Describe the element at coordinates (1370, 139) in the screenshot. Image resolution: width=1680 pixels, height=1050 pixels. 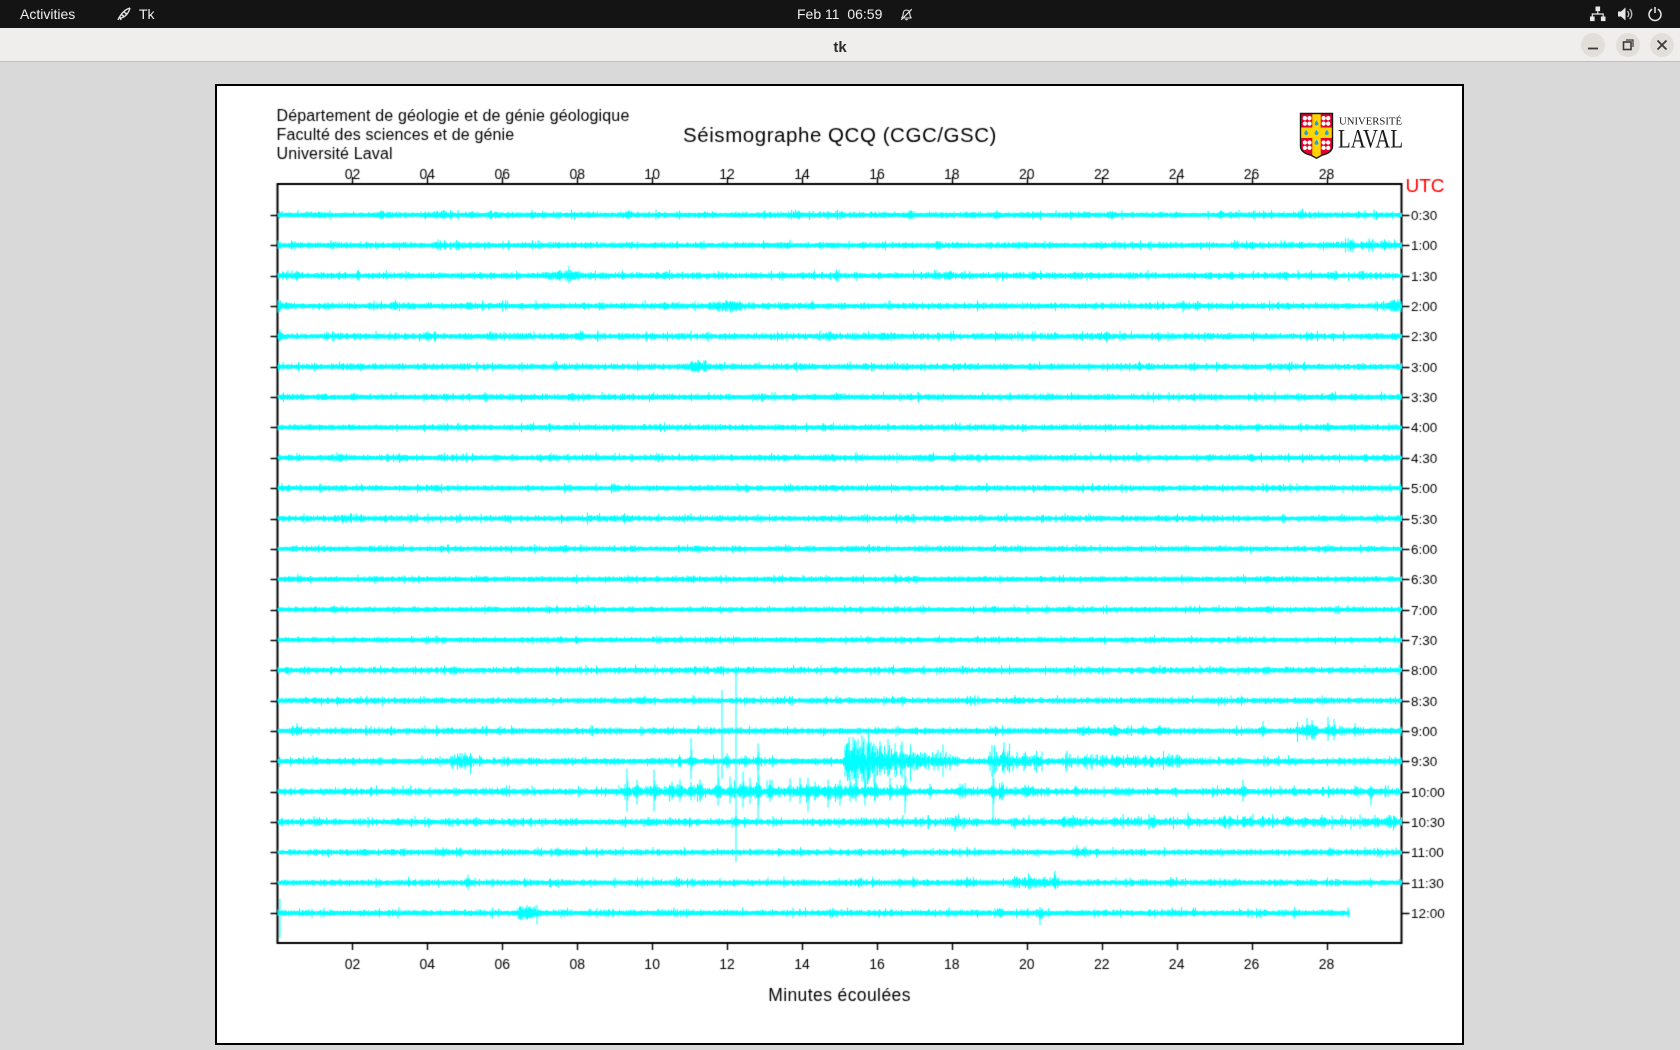
I see `svg-text: LAVAL` at that location.